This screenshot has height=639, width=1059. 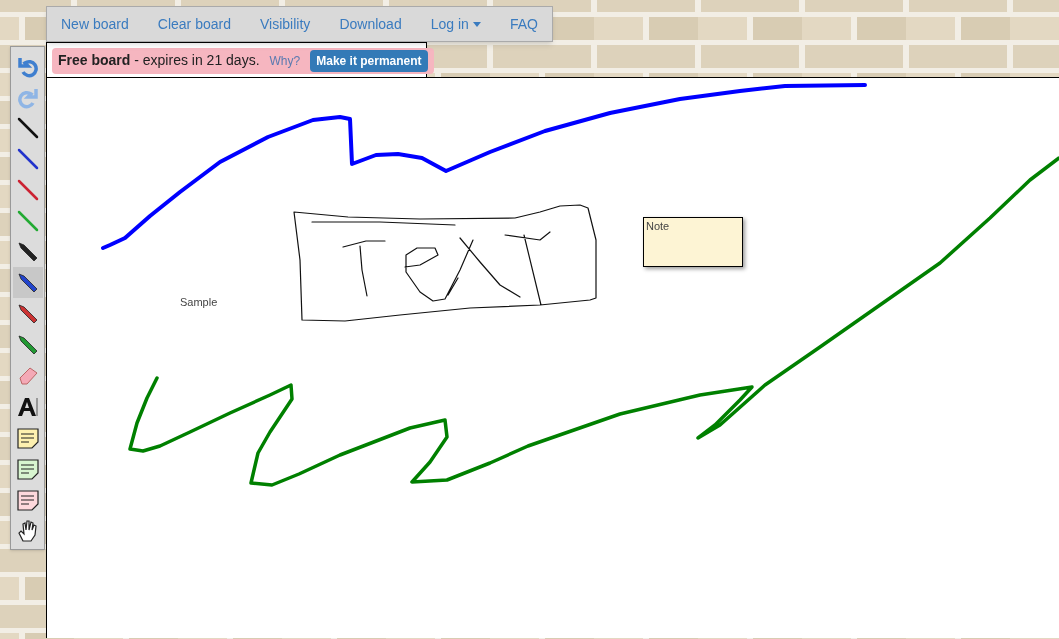 What do you see at coordinates (455, 24) in the screenshot?
I see `menu-item: Log in` at bounding box center [455, 24].